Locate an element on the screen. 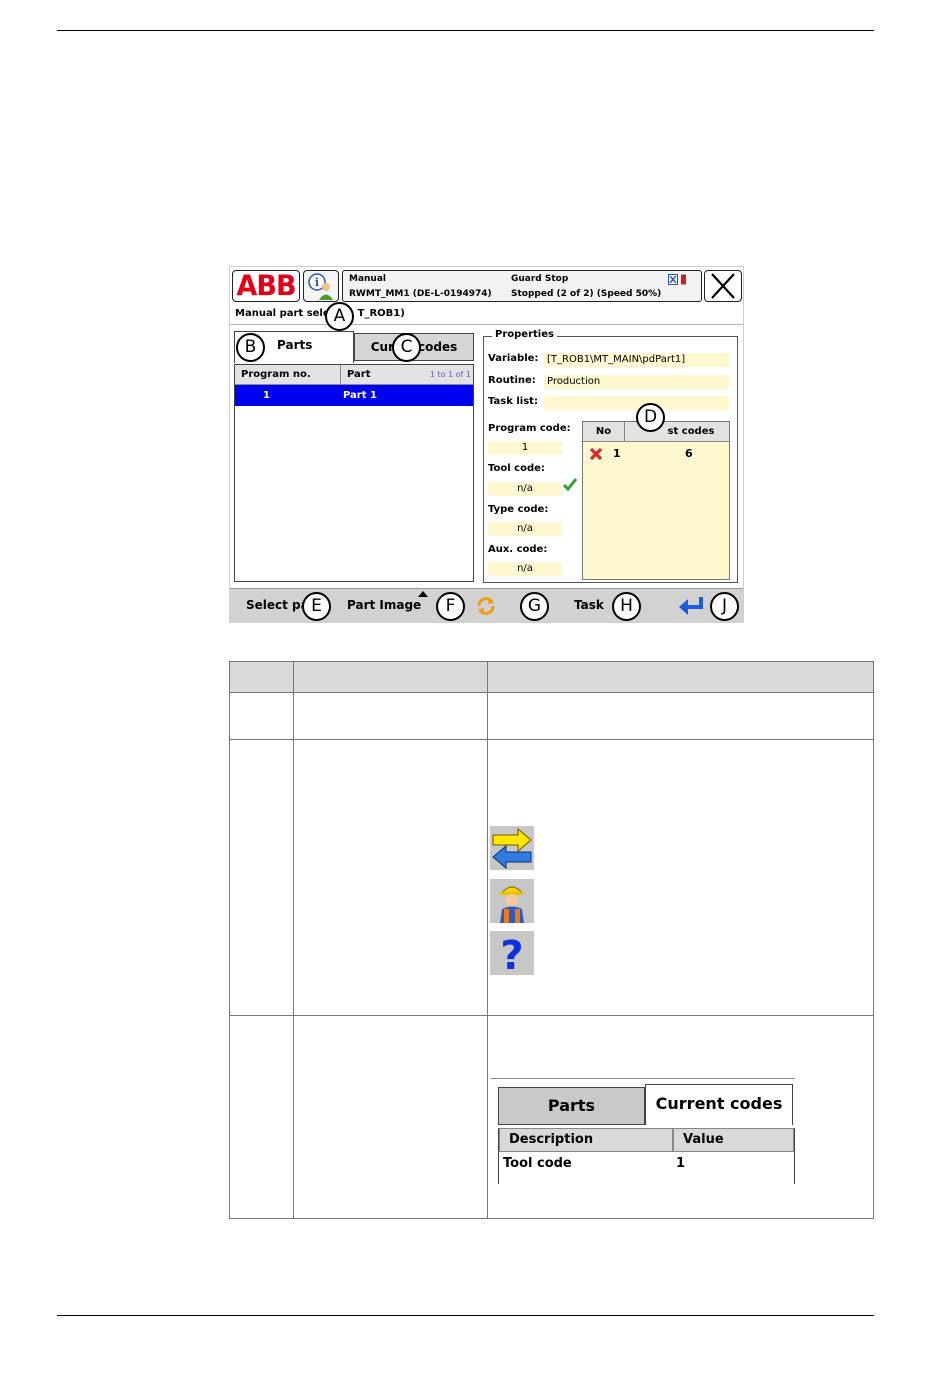 Image resolution: width=950 pixels, height=1378 pixels. tool-code-value: n/a is located at coordinates (525, 489).